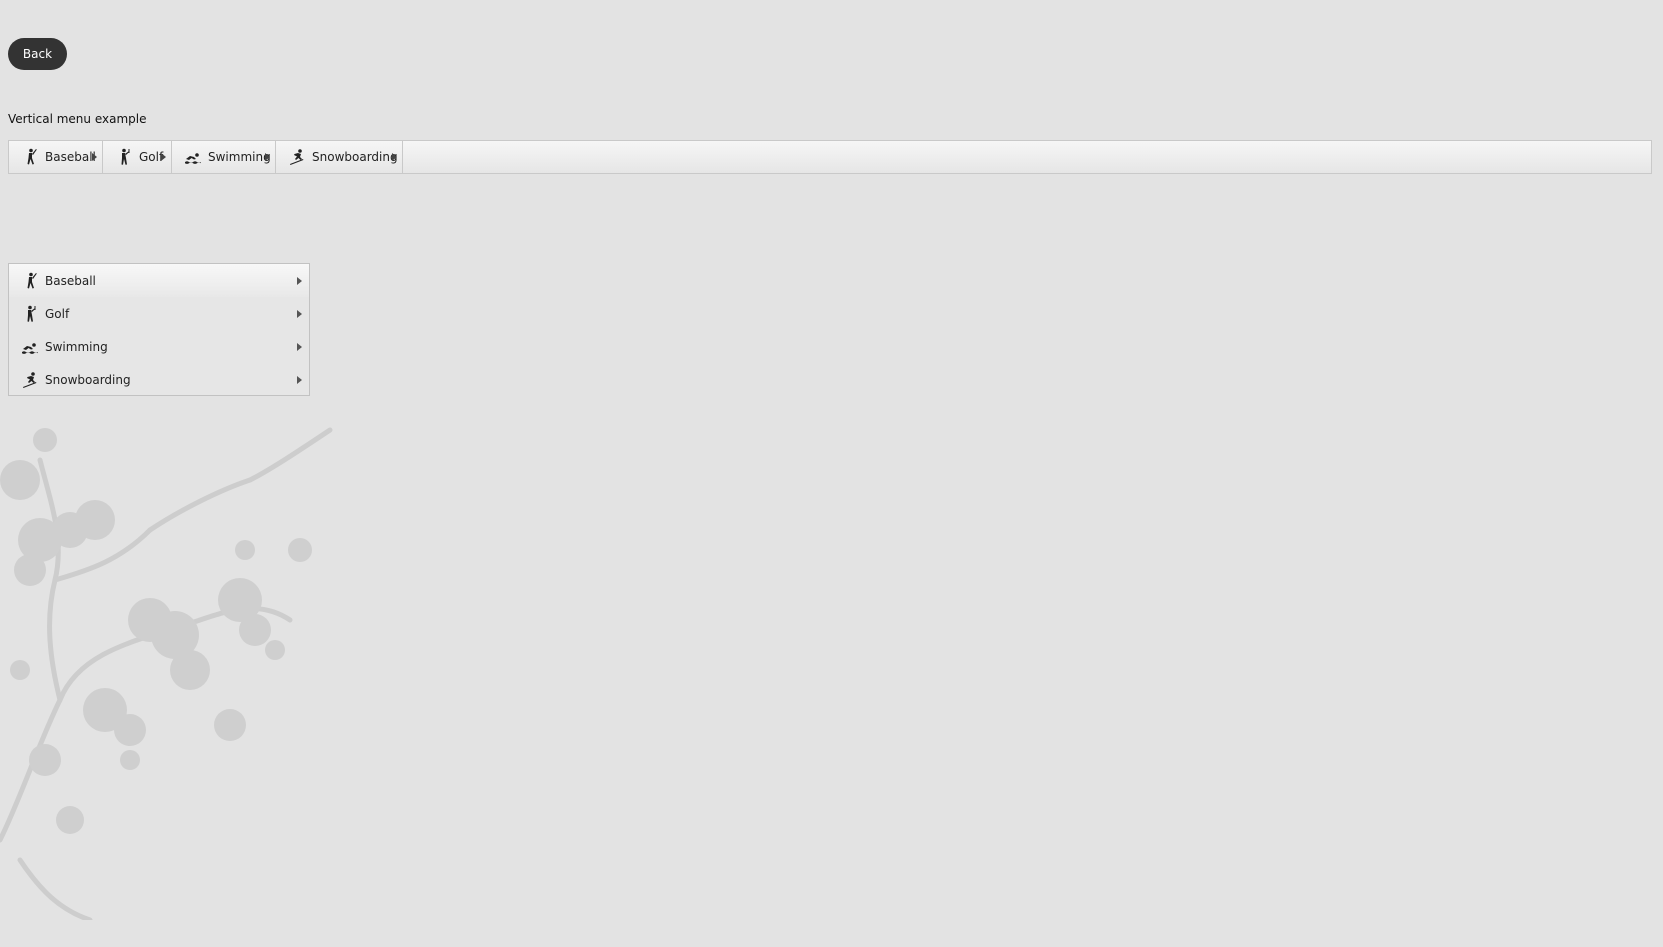 This screenshot has height=947, width=1663. Describe the element at coordinates (57, 313) in the screenshot. I see `vmenu-item-label: Golf` at that location.